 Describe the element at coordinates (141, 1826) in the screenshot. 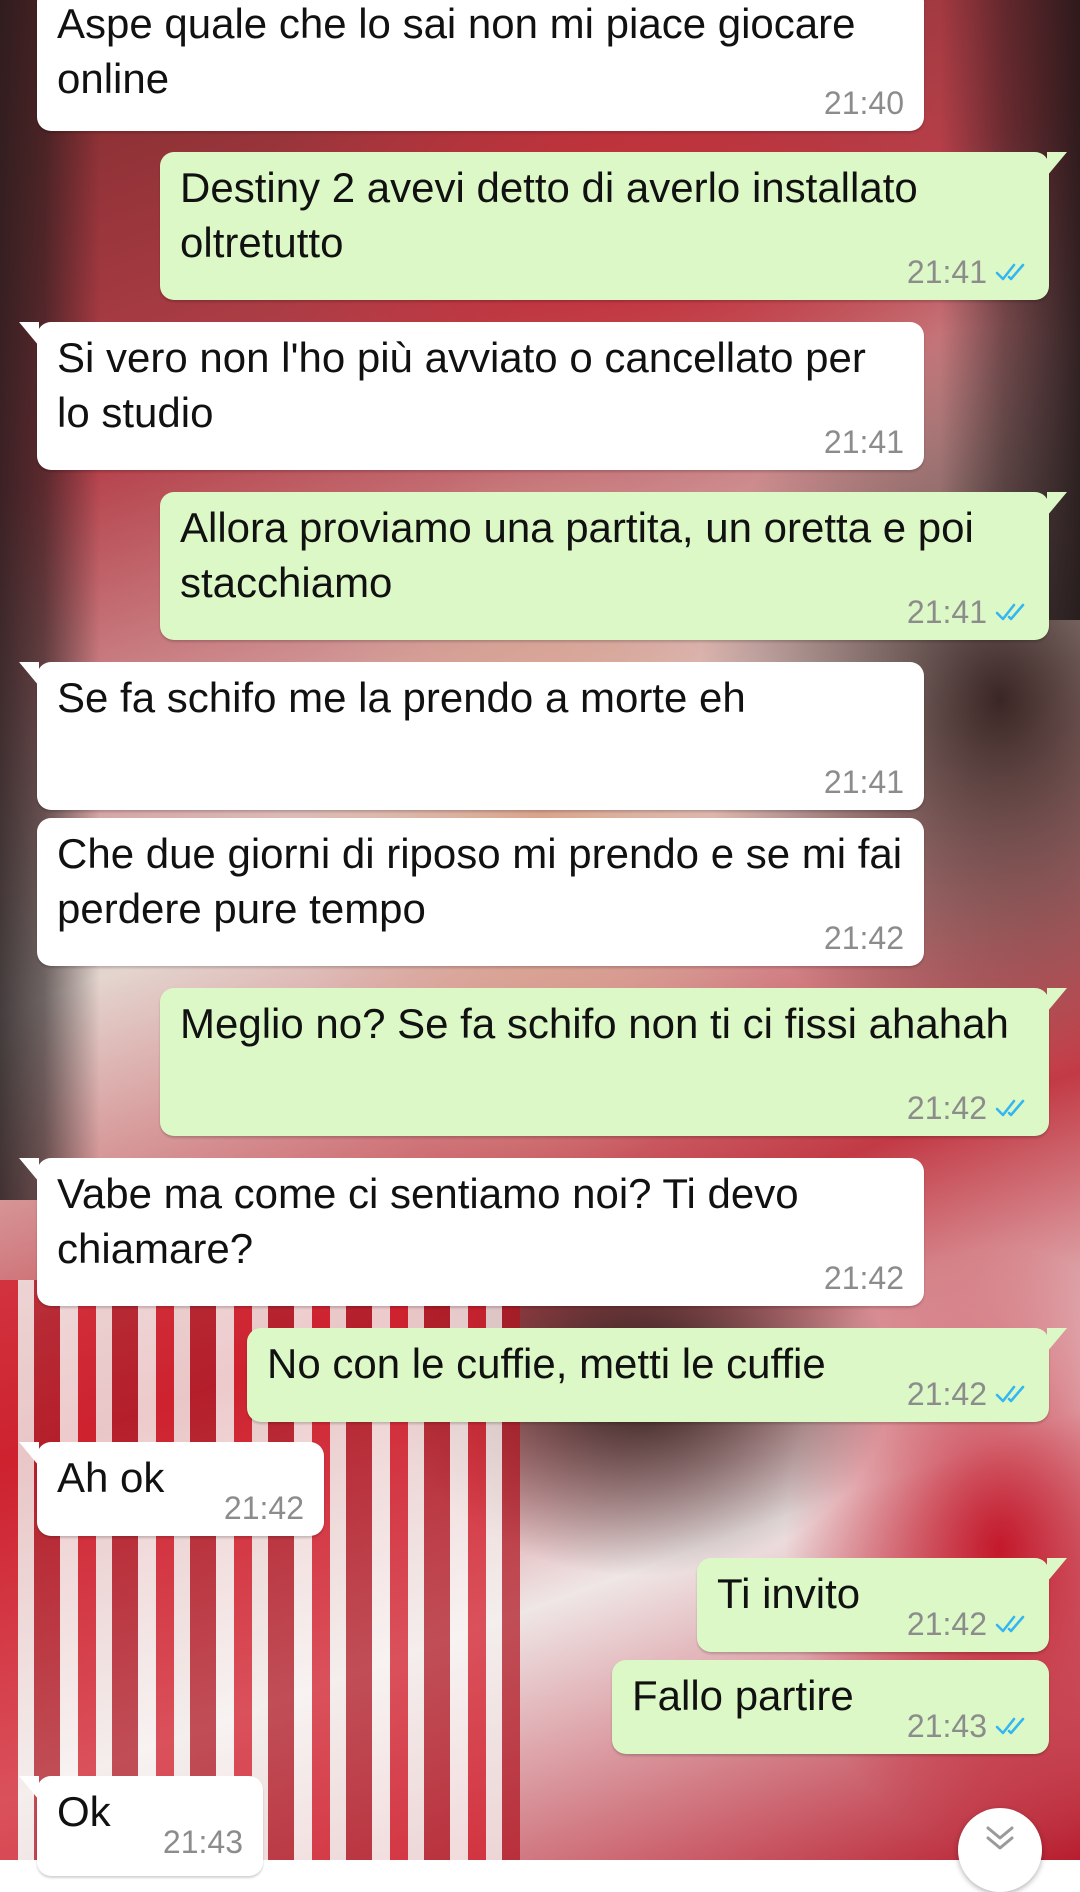

I see `incoming-message: Ok 21:43` at that location.